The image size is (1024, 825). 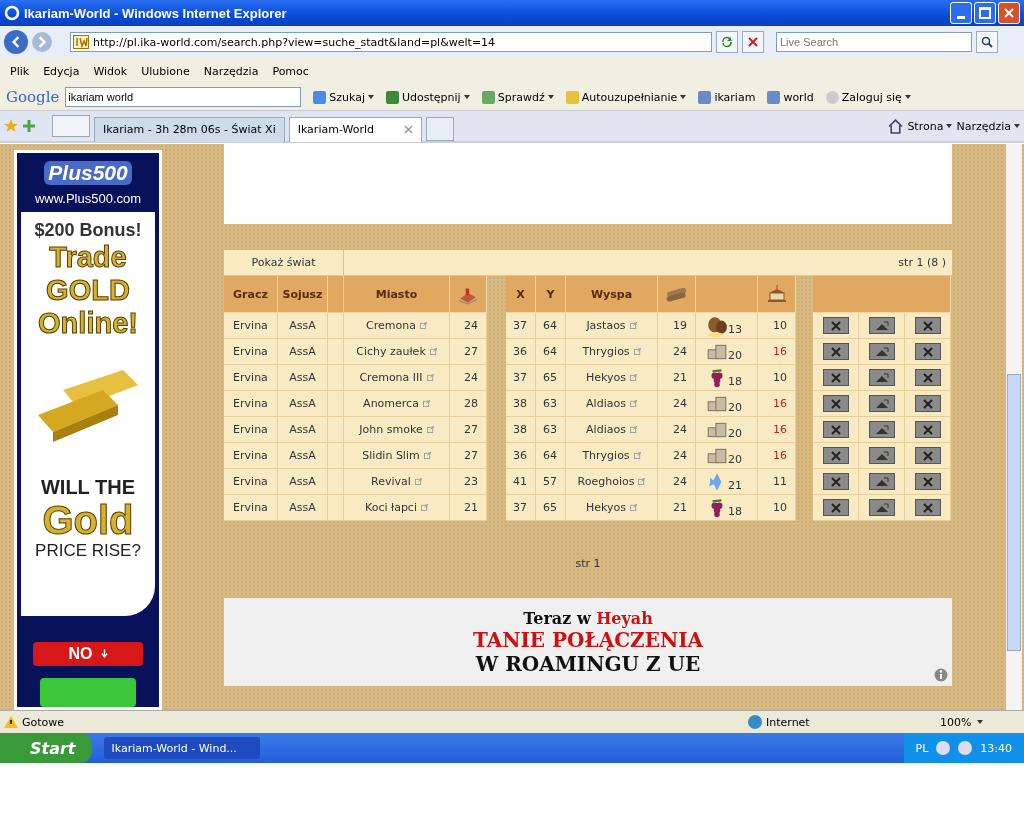 What do you see at coordinates (468, 352) in the screenshot?
I see `table-cell: 27` at bounding box center [468, 352].